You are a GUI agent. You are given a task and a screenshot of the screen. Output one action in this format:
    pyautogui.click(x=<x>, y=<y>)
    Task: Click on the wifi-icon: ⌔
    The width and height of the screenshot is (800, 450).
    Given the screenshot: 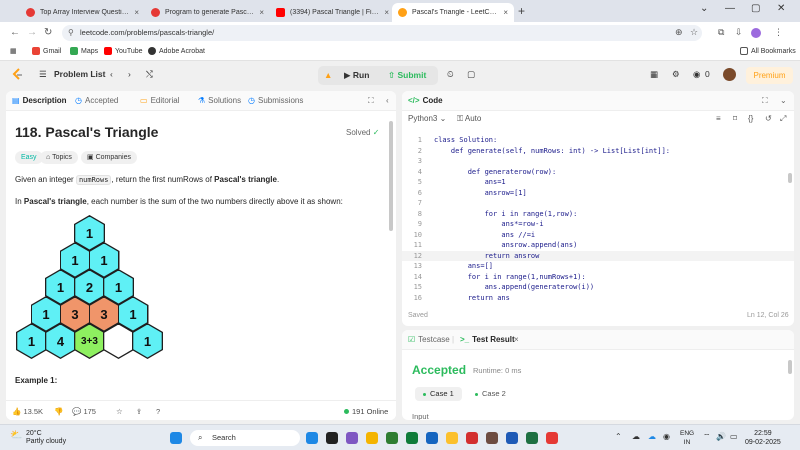 What is the action you would take?
    pyautogui.click(x=707, y=437)
    